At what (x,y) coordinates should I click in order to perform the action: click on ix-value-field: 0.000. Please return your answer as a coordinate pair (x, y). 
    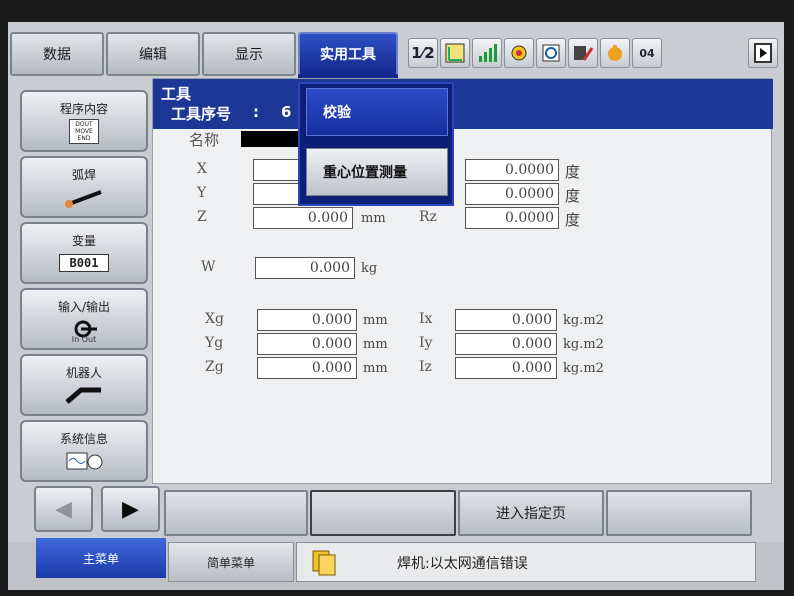
    Looking at the image, I should click on (506, 320).